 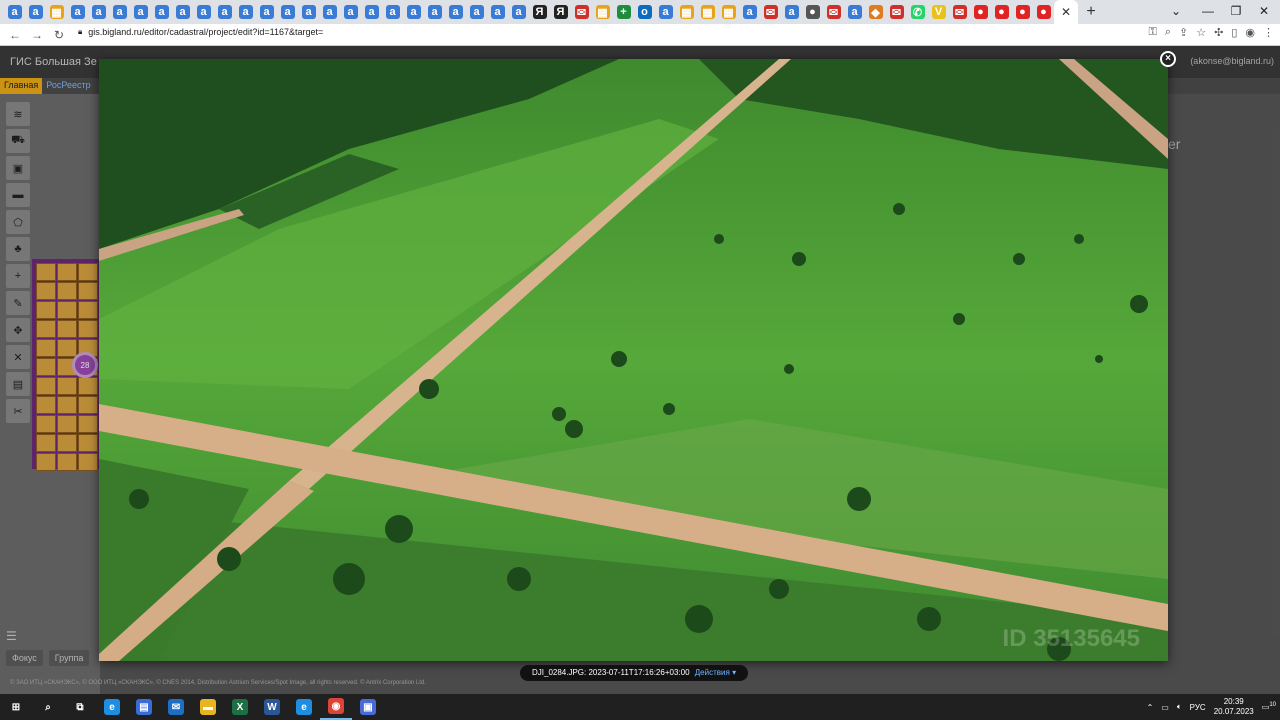 What do you see at coordinates (37, 35) in the screenshot?
I see `forward-arrow-icon: →` at bounding box center [37, 35].